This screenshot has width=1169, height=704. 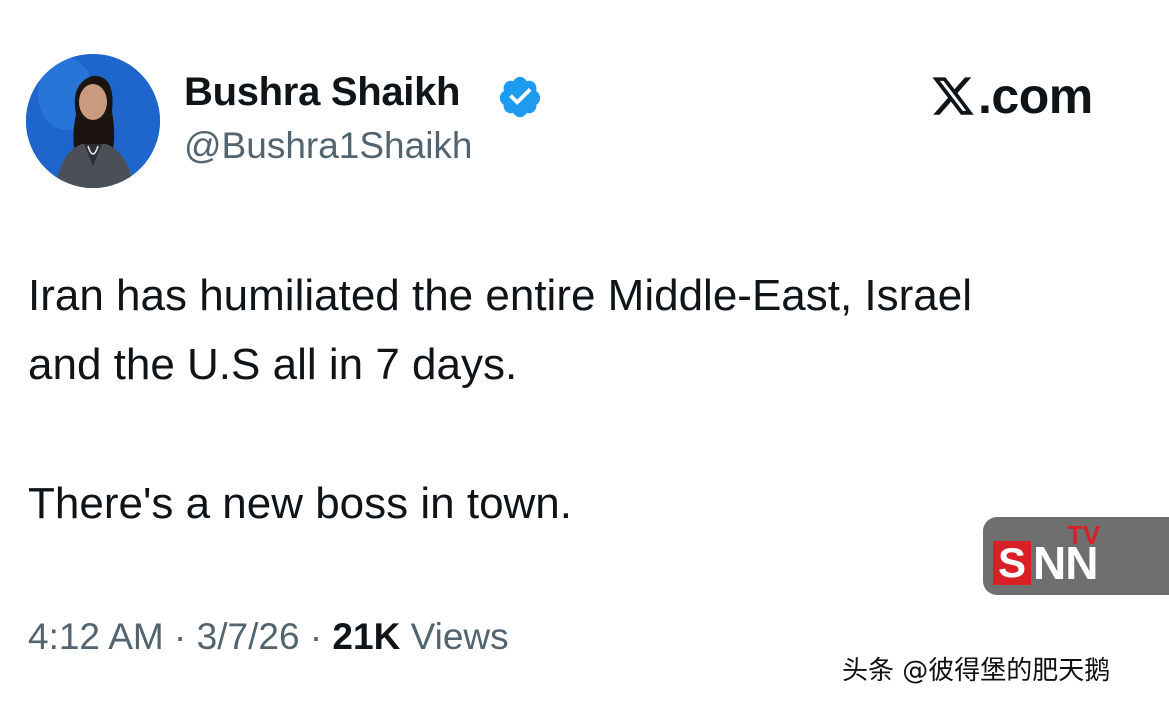 I want to click on views-count: 21K, so click(x=366, y=636).